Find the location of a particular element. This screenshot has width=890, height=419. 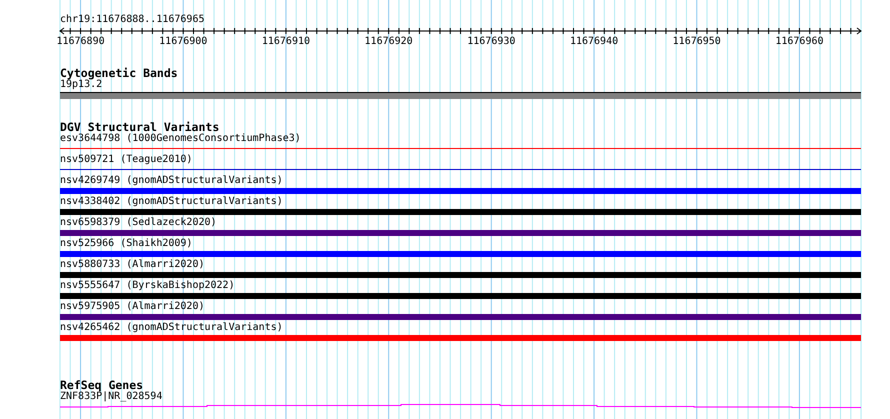

ruler-tick-label: 11676960 is located at coordinates (799, 42).